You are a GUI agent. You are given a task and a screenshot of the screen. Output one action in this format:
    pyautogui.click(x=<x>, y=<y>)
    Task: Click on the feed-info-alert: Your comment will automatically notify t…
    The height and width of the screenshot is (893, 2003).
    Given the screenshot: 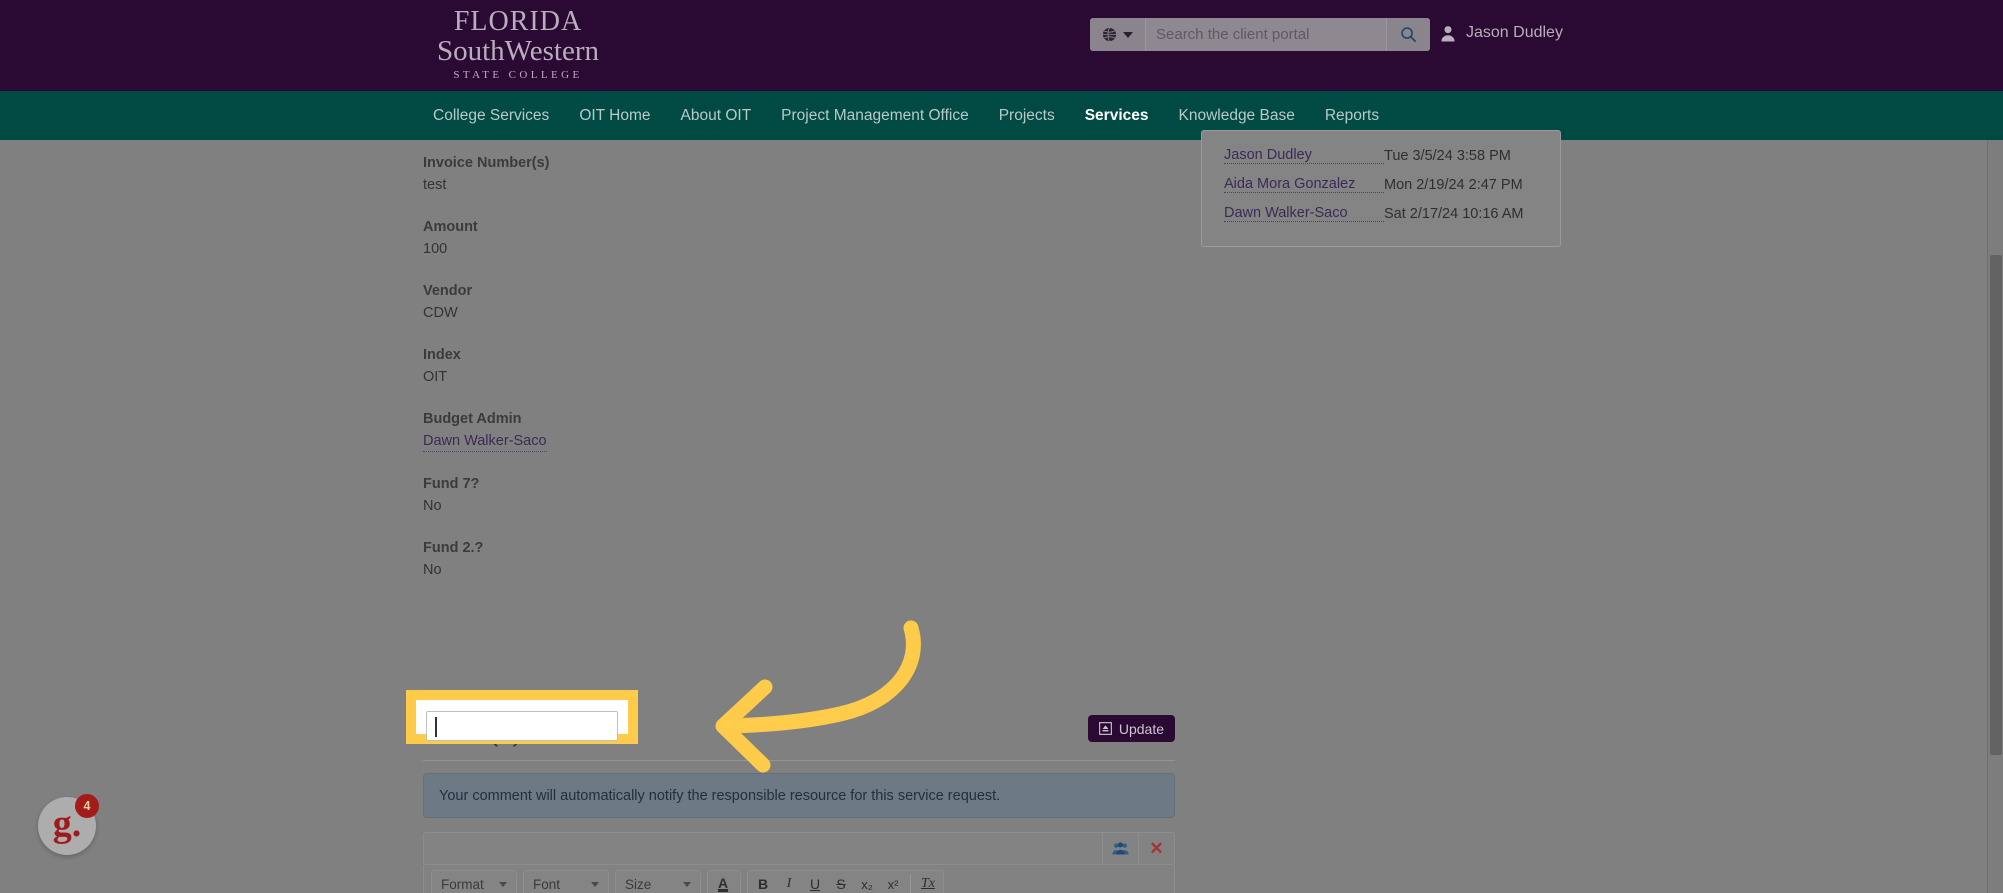 What is the action you would take?
    pyautogui.click(x=799, y=795)
    